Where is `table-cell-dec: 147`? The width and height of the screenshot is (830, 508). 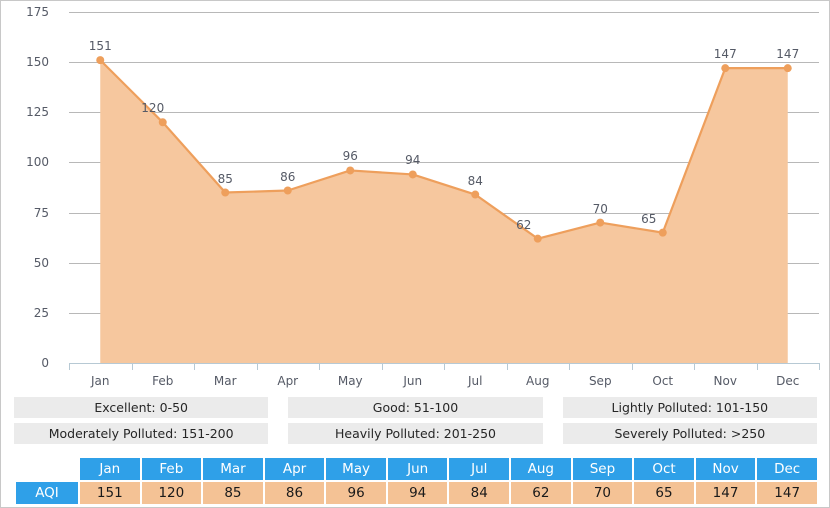
table-cell-dec: 147 is located at coordinates (787, 493).